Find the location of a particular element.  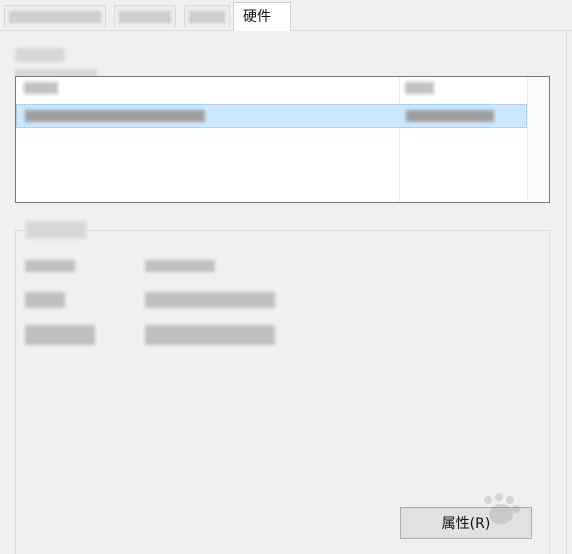

tab-strip: 硬件 is located at coordinates (286, 15).